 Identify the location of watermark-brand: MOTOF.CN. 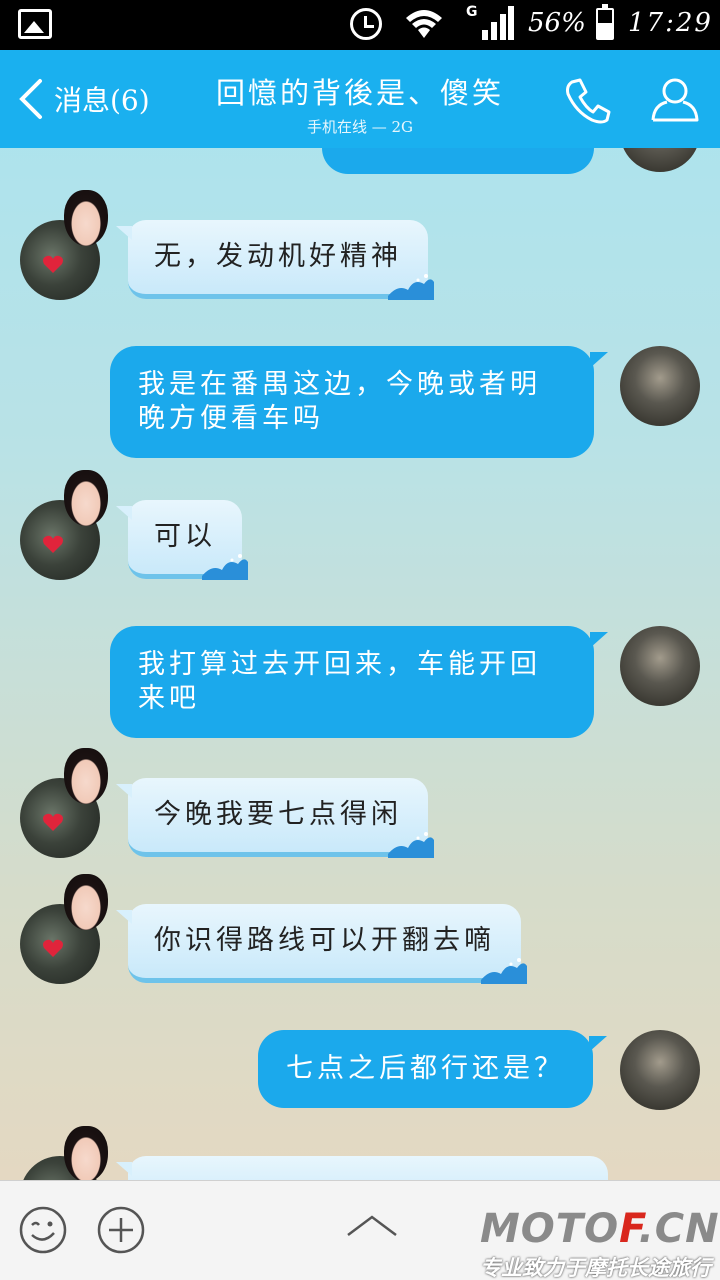
(600, 1229).